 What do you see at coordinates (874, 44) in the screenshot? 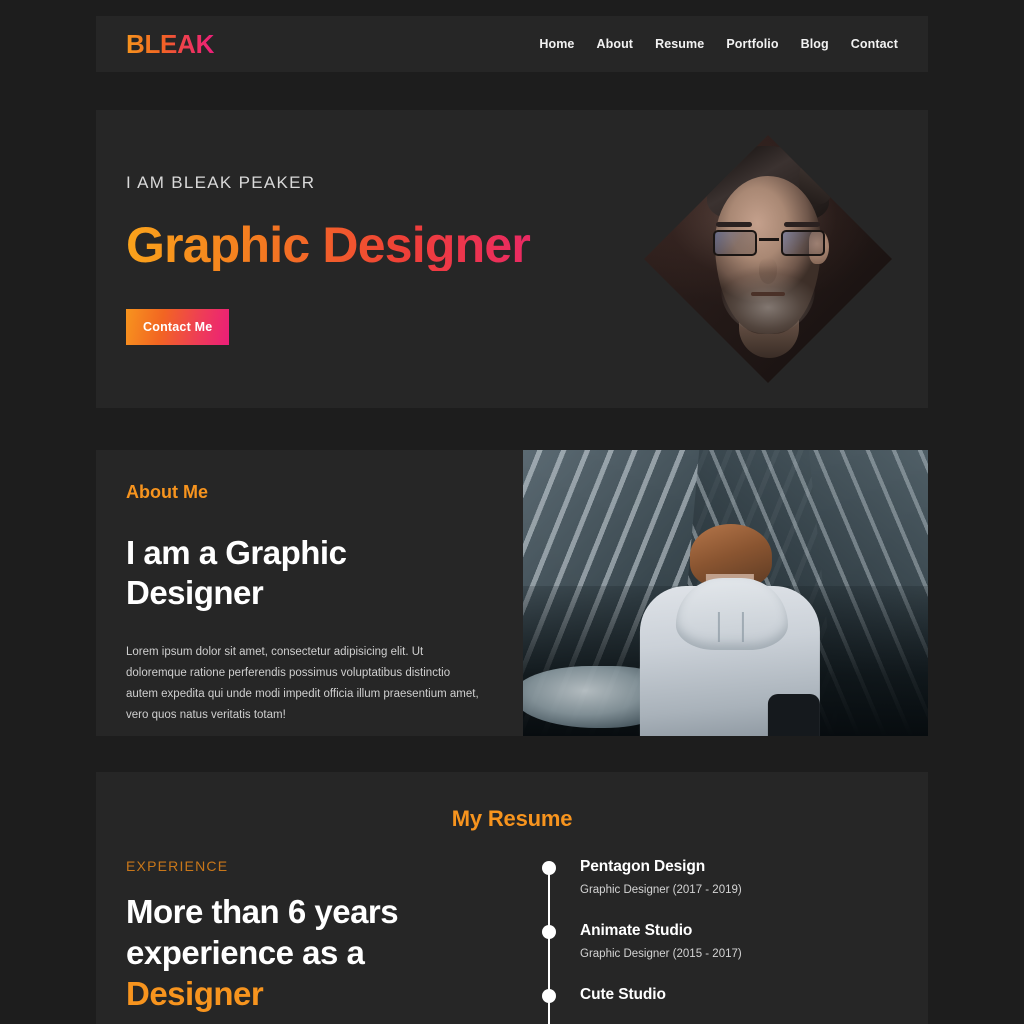
I see `nav-item-contact: Contact` at bounding box center [874, 44].